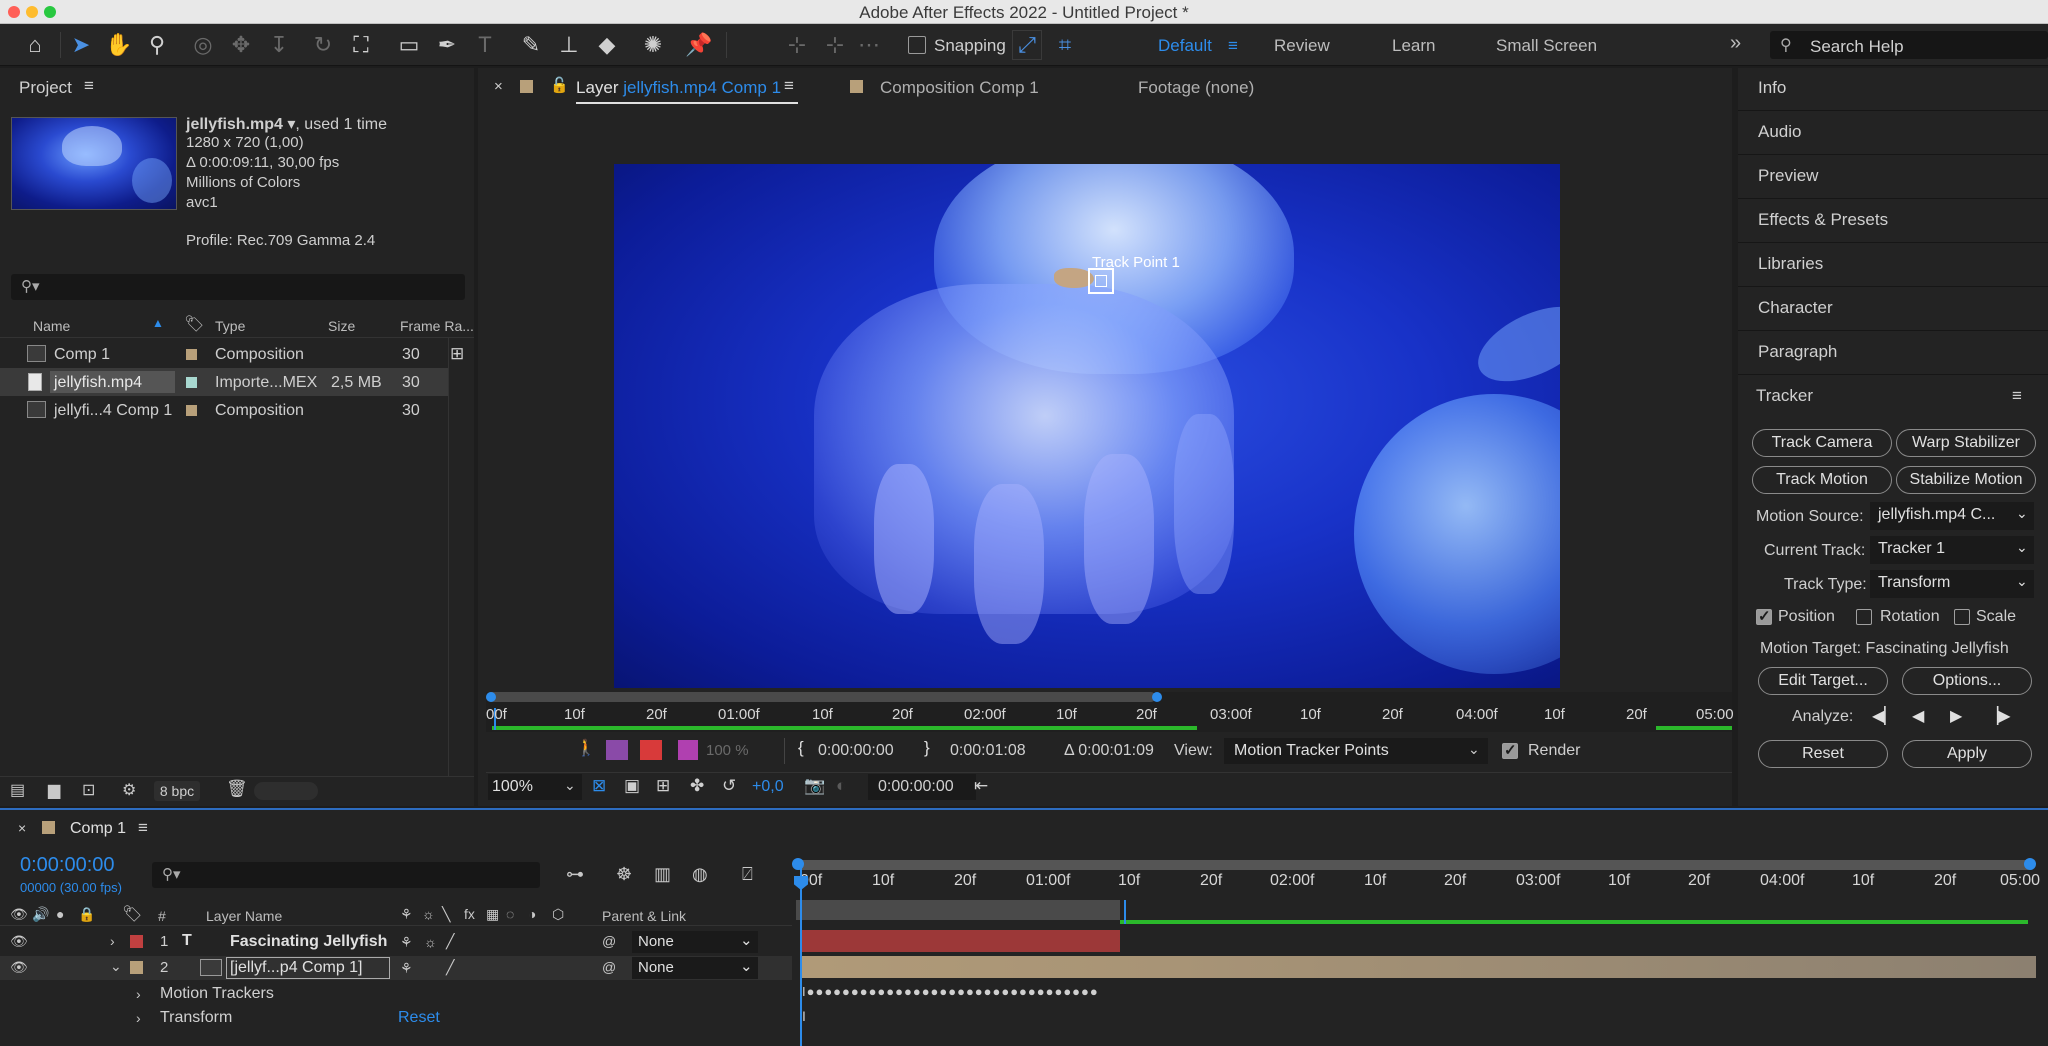 Image resolution: width=2048 pixels, height=1046 pixels. I want to click on time-navigator-end, so click(2030, 864).